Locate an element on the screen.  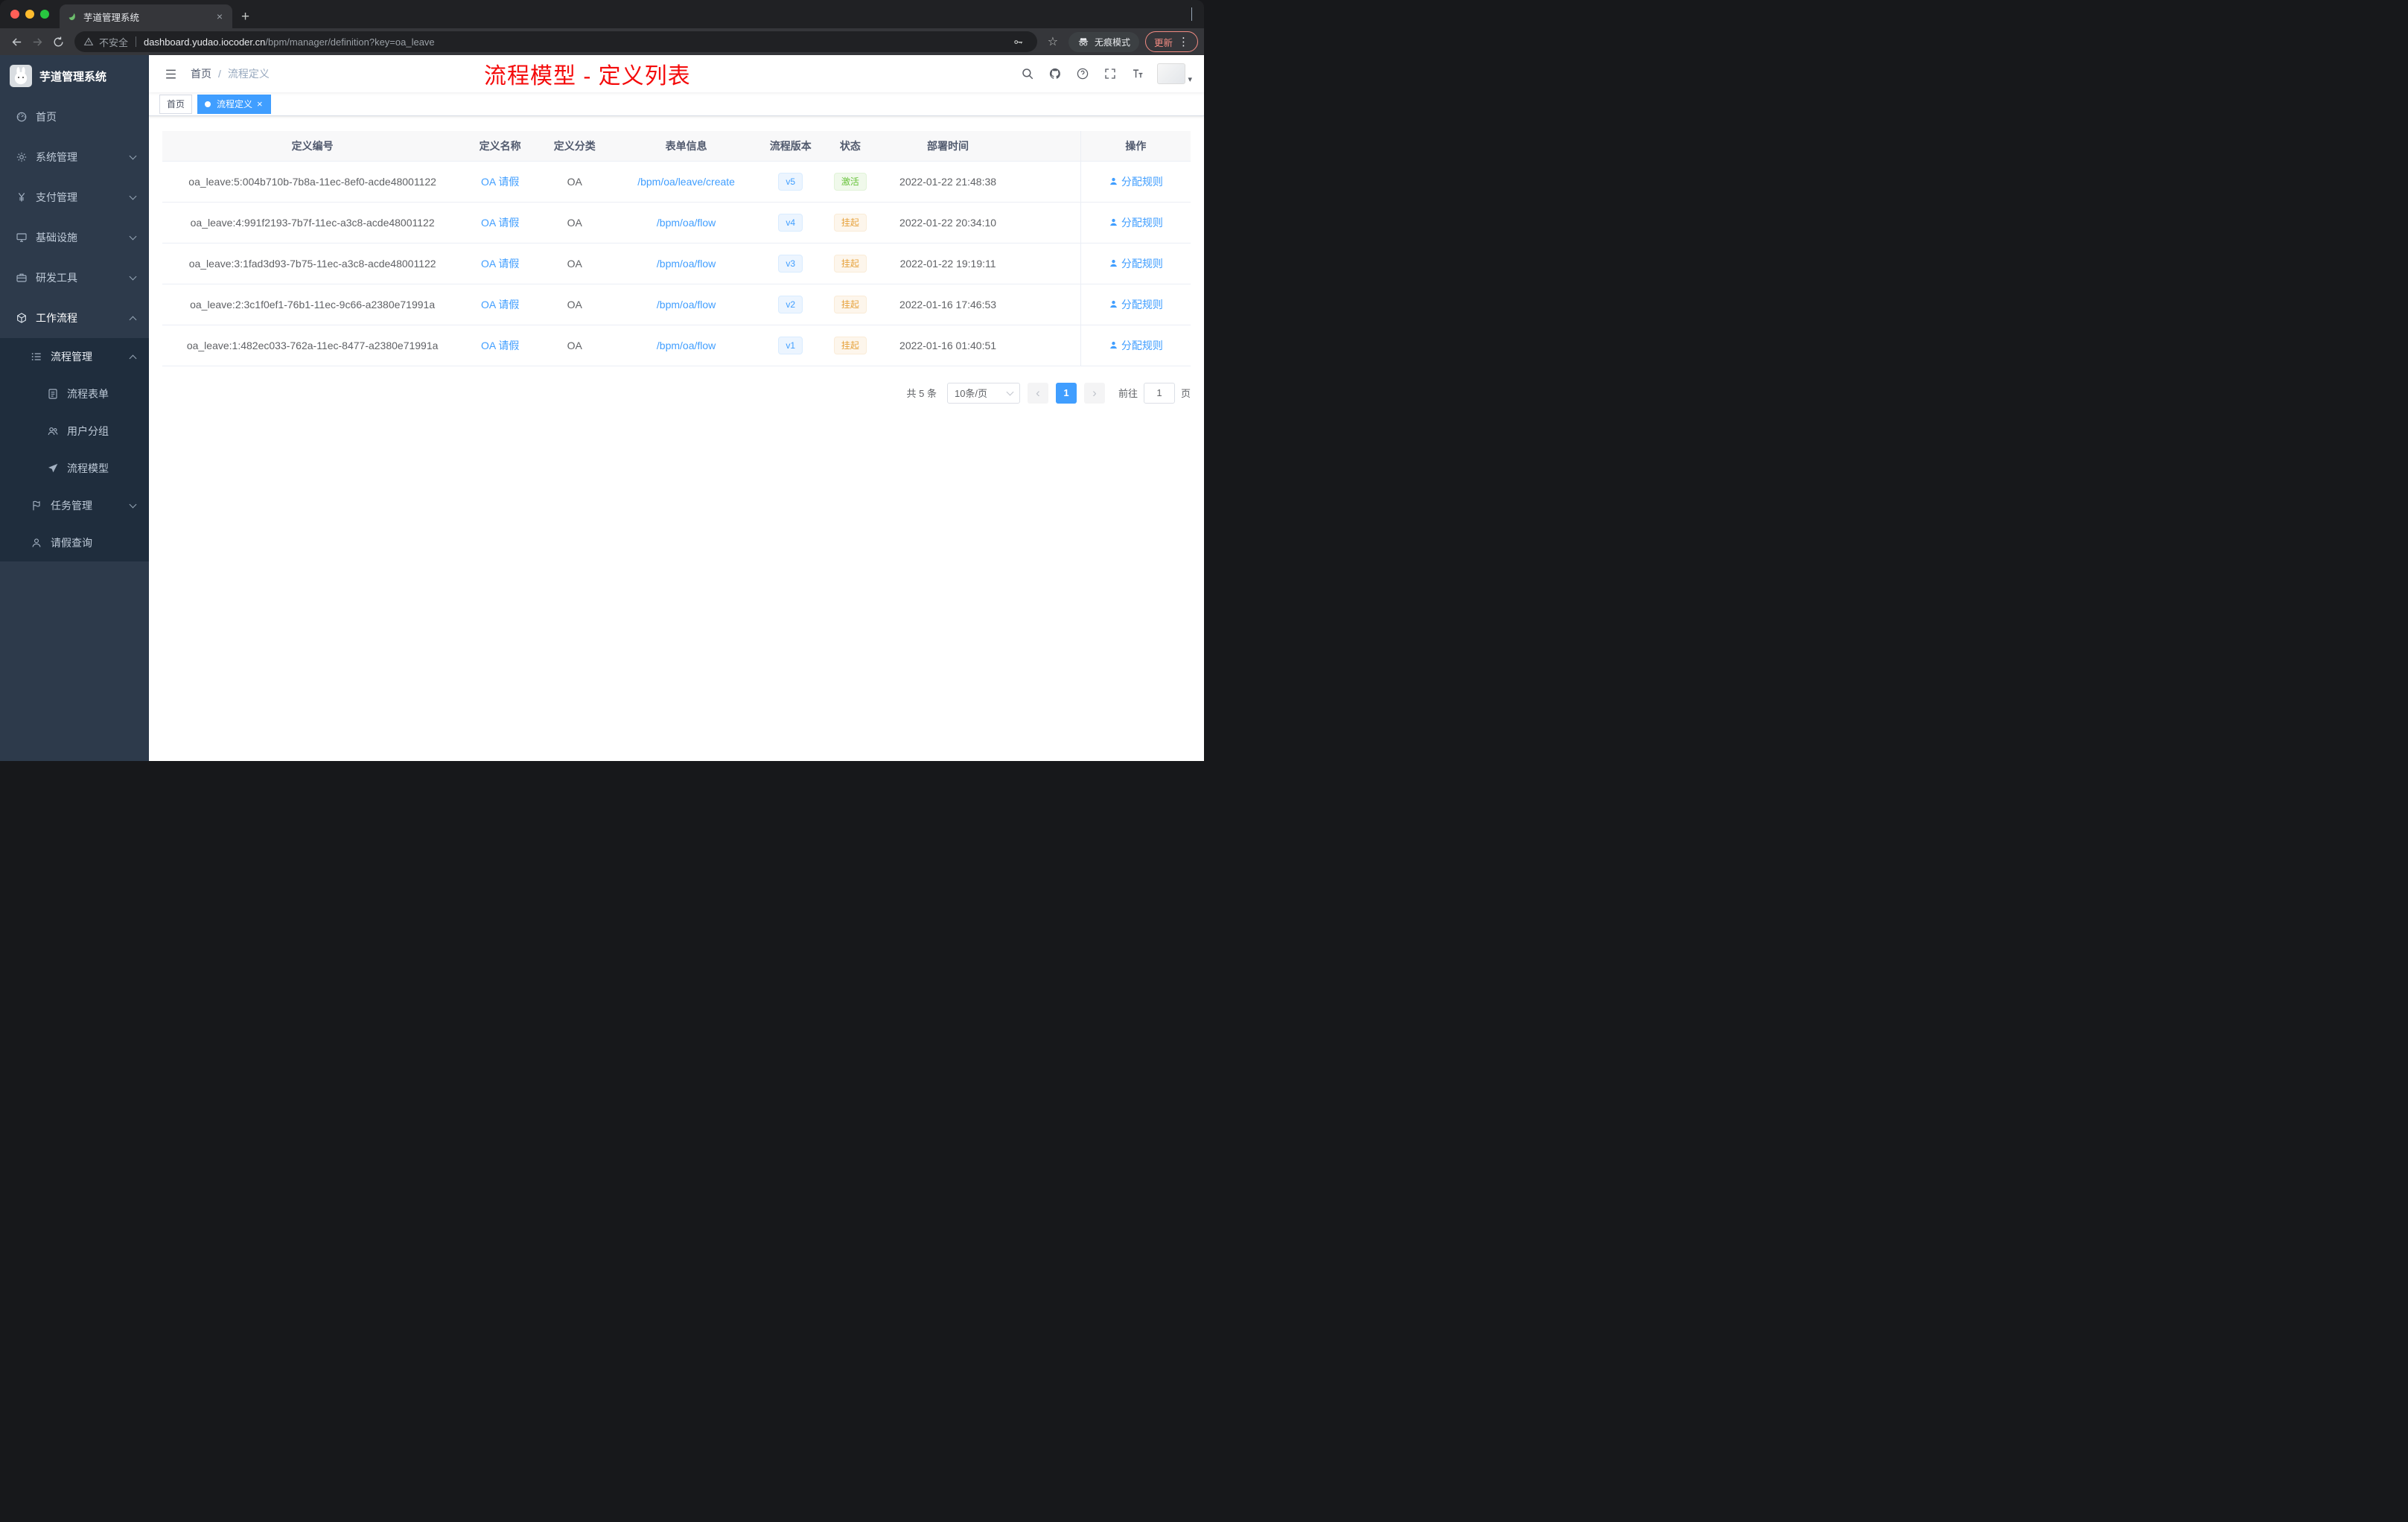
breadcrumb-home: 首页 is located at coordinates (201, 73).